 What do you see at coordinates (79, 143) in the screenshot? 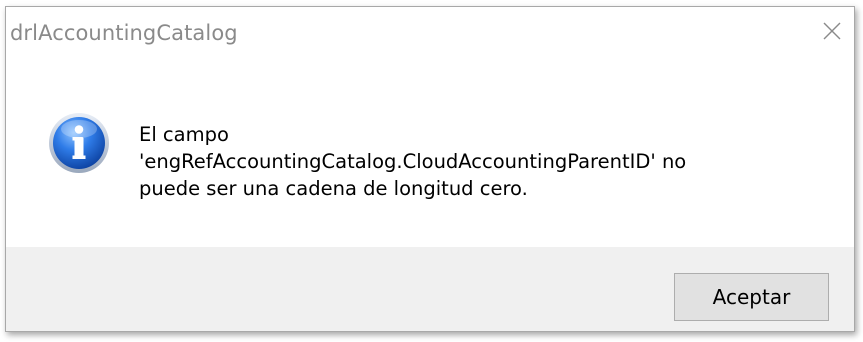
I see `info-icon` at bounding box center [79, 143].